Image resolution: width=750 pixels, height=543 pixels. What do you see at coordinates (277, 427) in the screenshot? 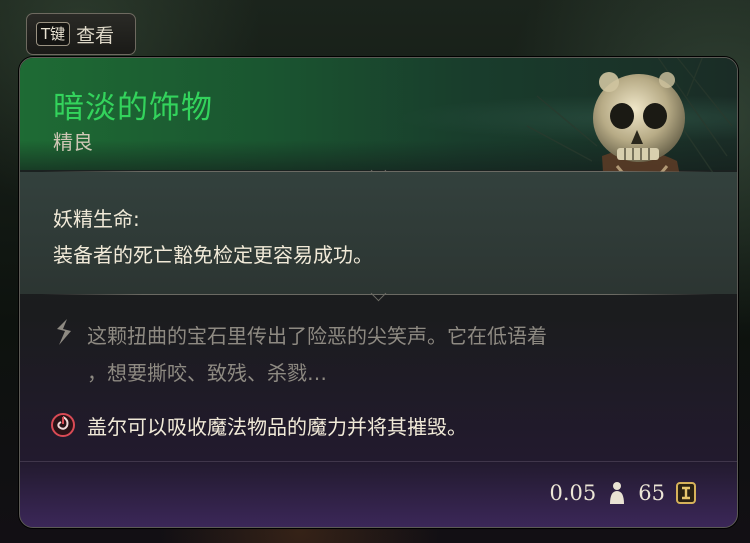
I see `companion-note: 盖尔可以吸收魔法物品的魔力并将其摧毁。` at bounding box center [277, 427].